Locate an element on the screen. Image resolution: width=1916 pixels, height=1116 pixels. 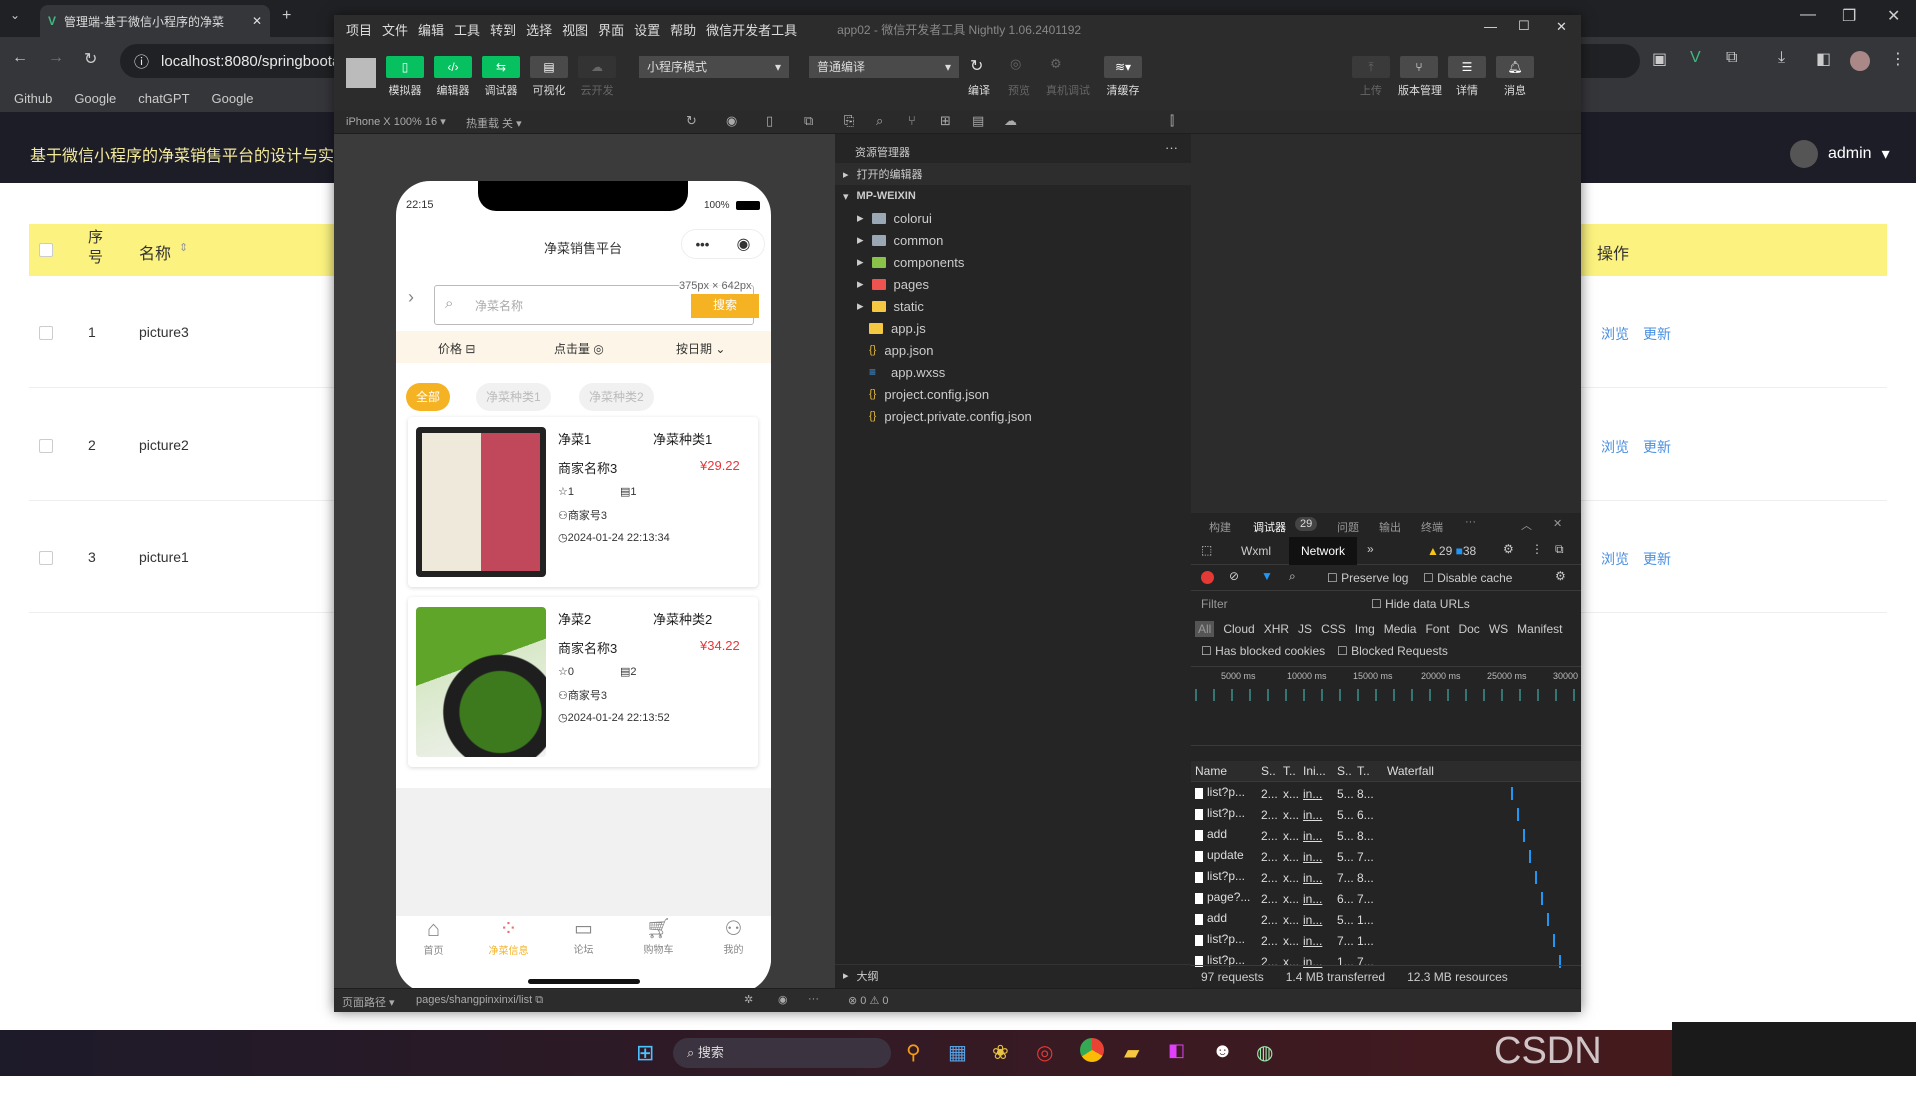
puzzle-icon: ⧉ is located at coordinates (1731, 58).